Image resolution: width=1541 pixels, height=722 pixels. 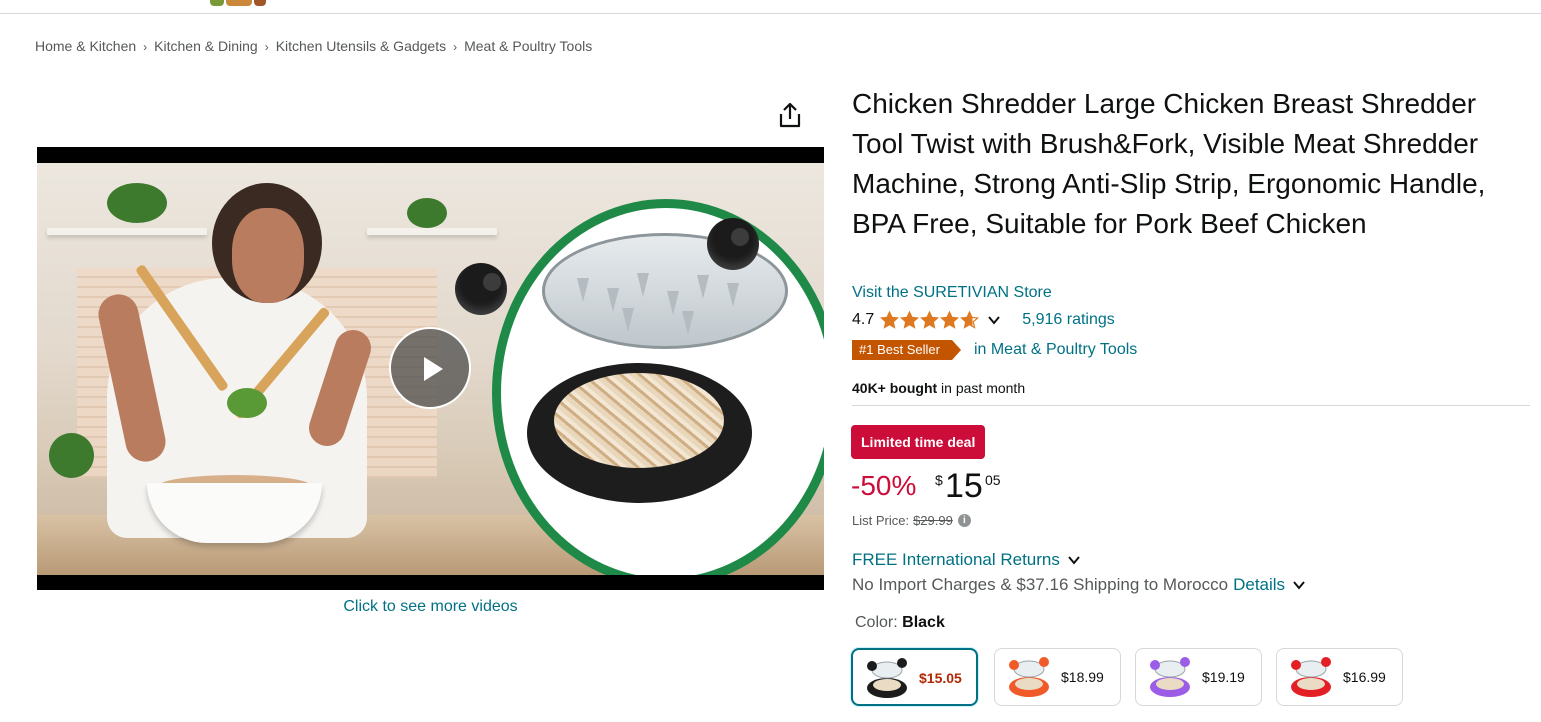 What do you see at coordinates (1068, 320) in the screenshot?
I see `ratings-count-link: 5,916 ratings` at bounding box center [1068, 320].